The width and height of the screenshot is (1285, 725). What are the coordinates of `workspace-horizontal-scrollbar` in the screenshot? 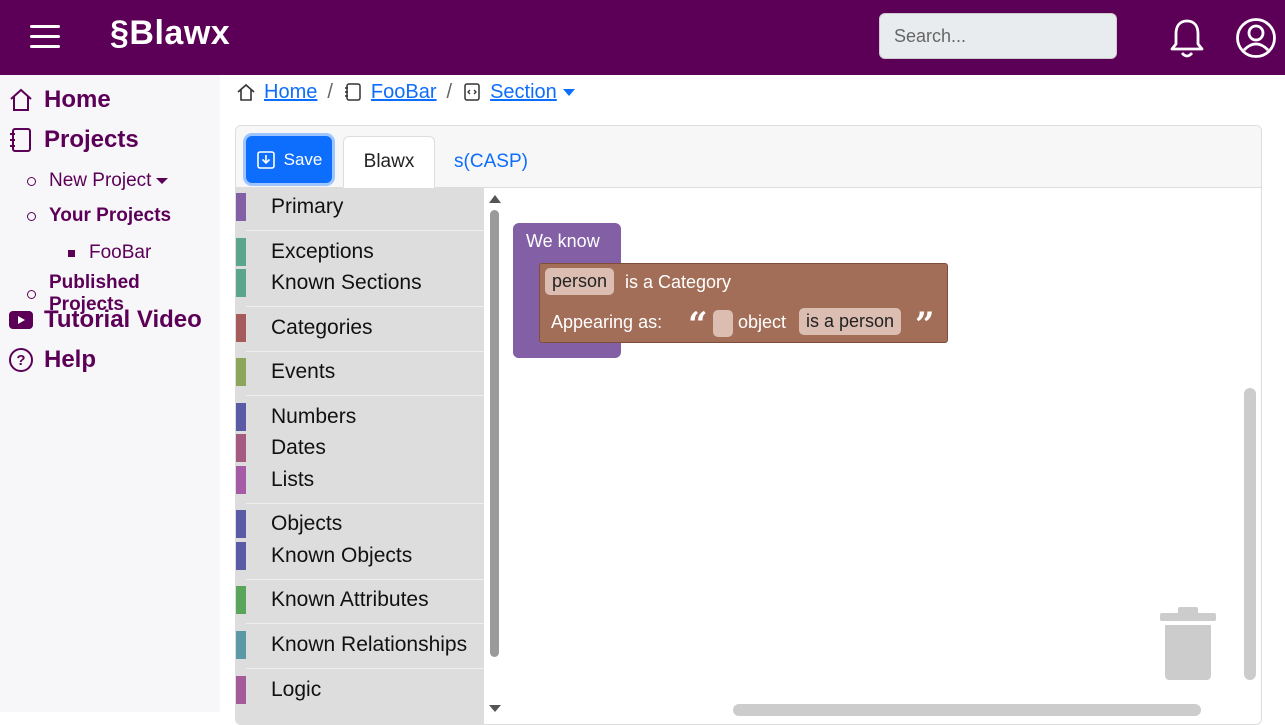 It's located at (967, 710).